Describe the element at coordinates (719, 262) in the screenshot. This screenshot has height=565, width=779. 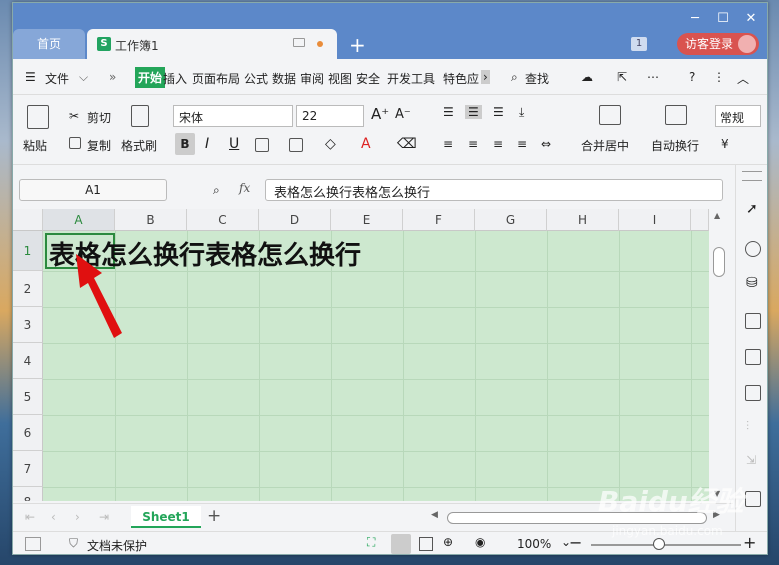
I see `scroll-thumb` at that location.